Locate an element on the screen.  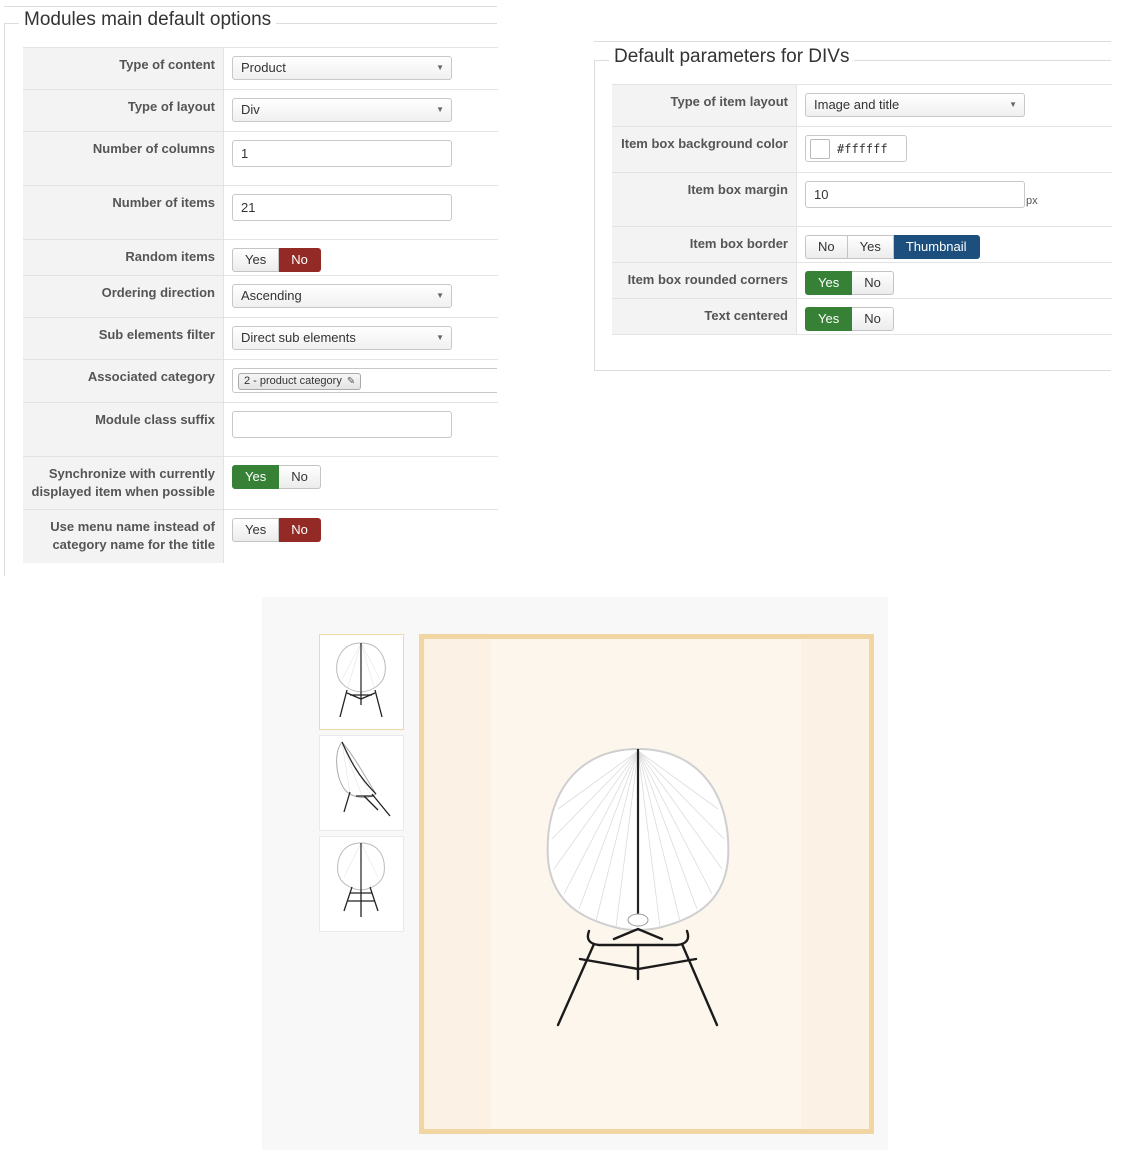
acapulco-chair-image is located at coordinates (638, 887).